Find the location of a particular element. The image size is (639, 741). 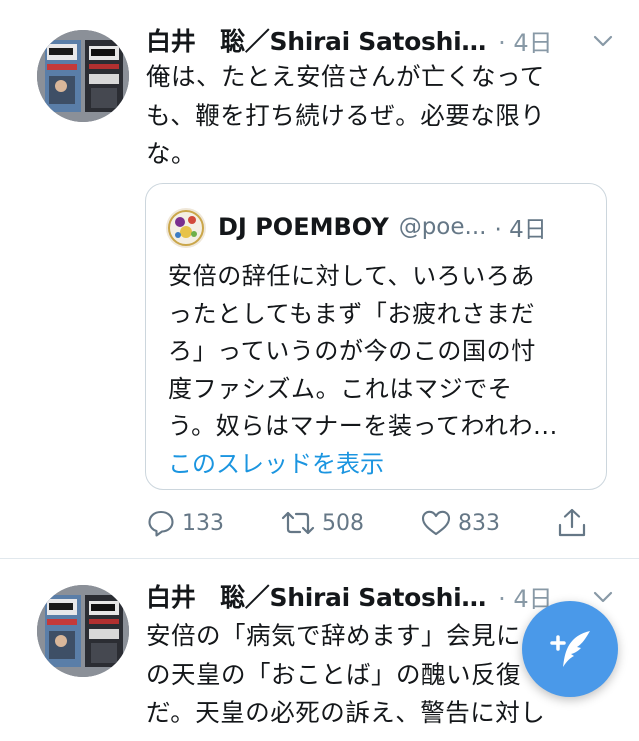

share-button is located at coordinates (575, 523).